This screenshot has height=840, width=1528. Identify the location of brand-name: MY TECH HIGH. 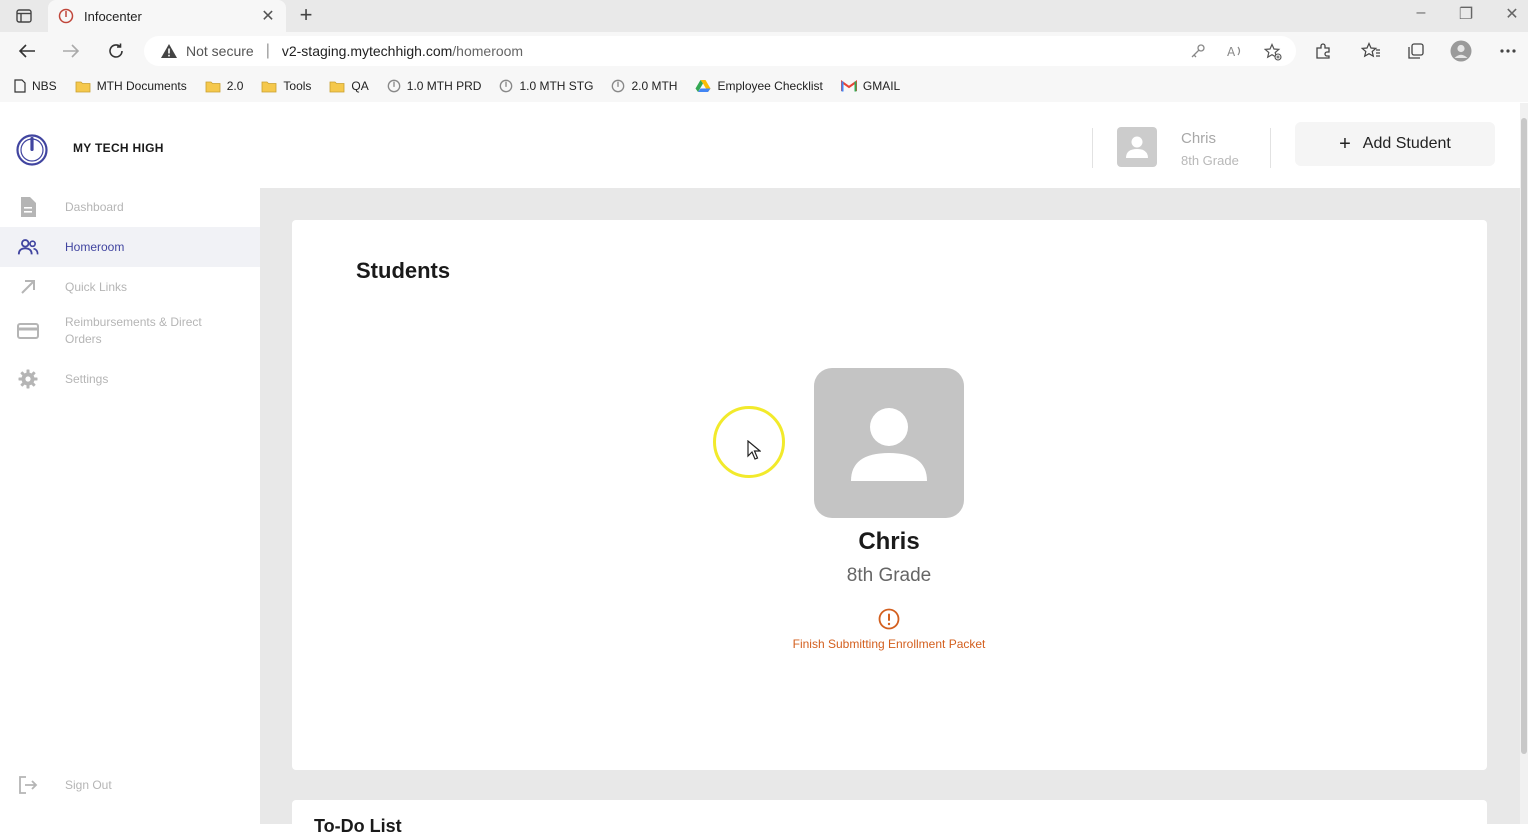
(118, 148).